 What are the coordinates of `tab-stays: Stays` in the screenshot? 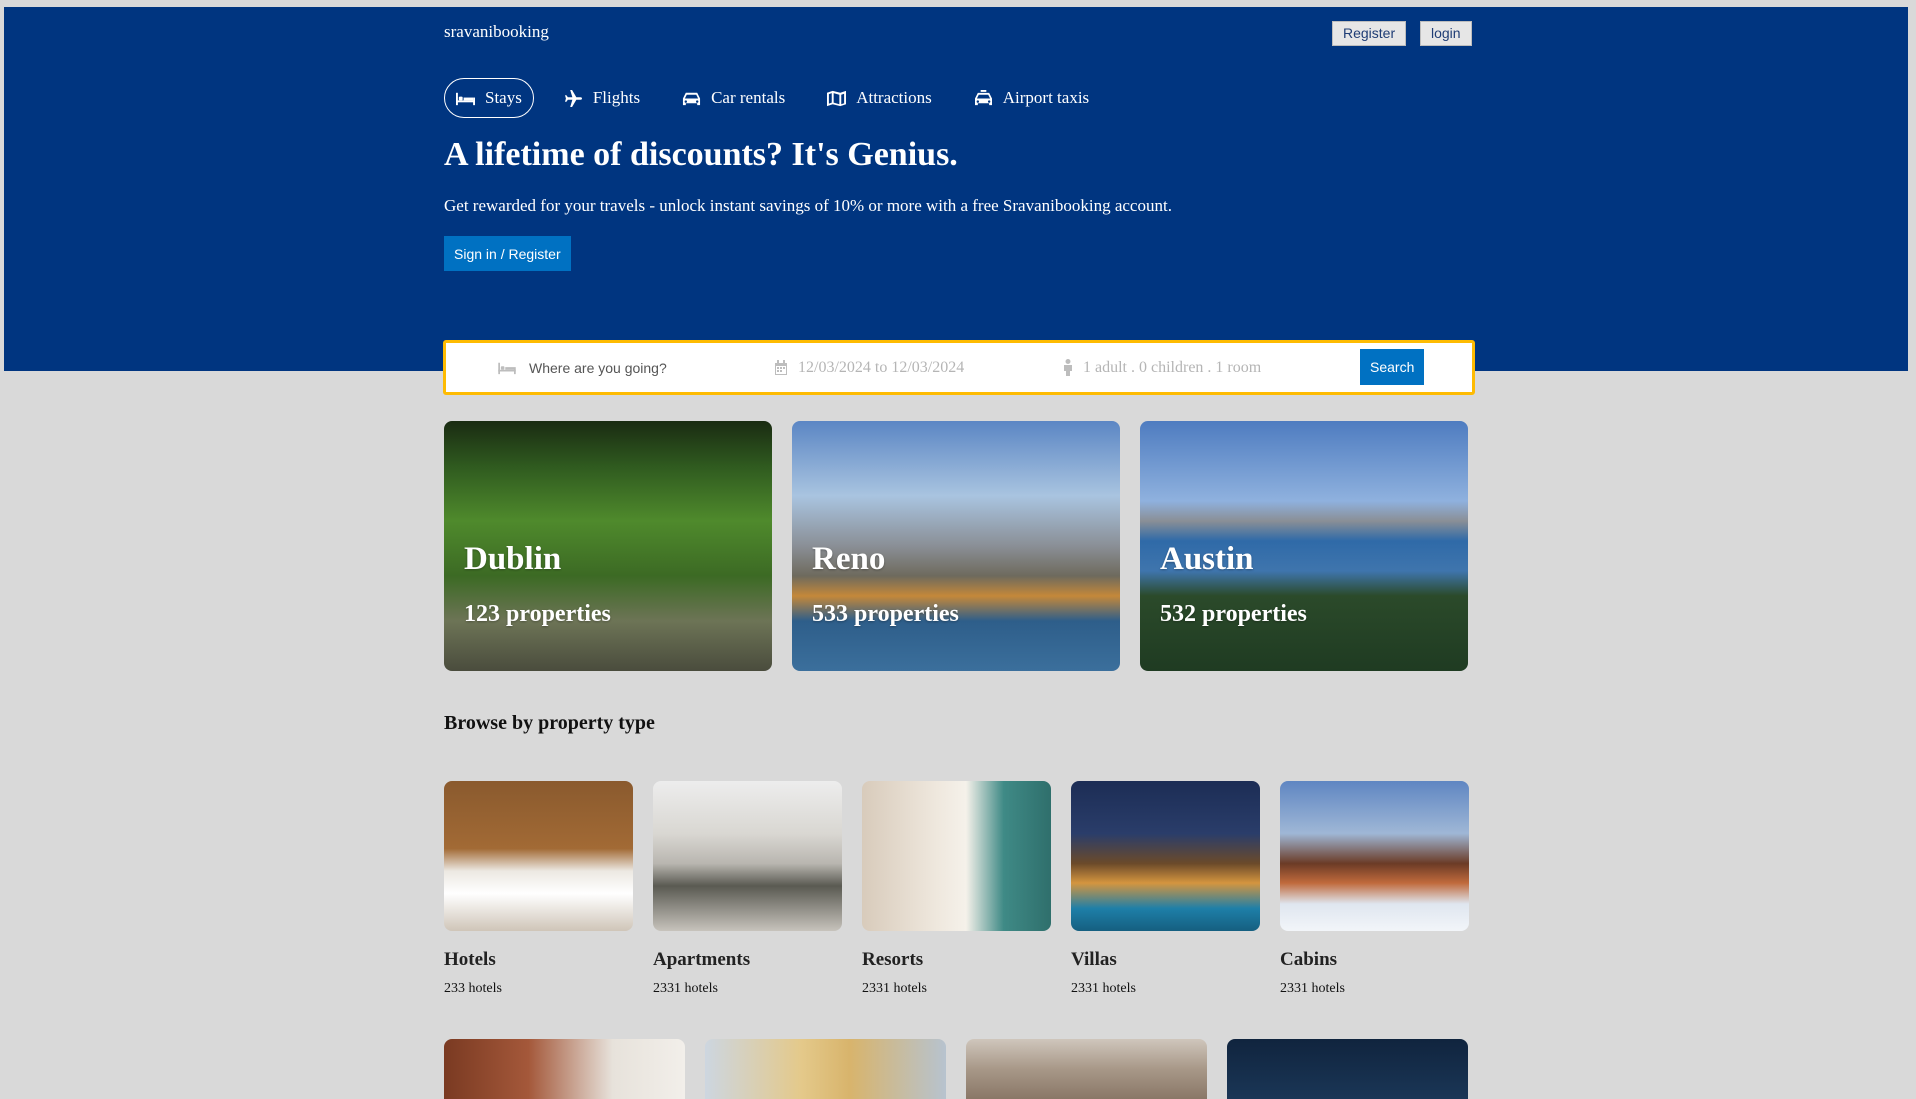 It's located at (489, 98).